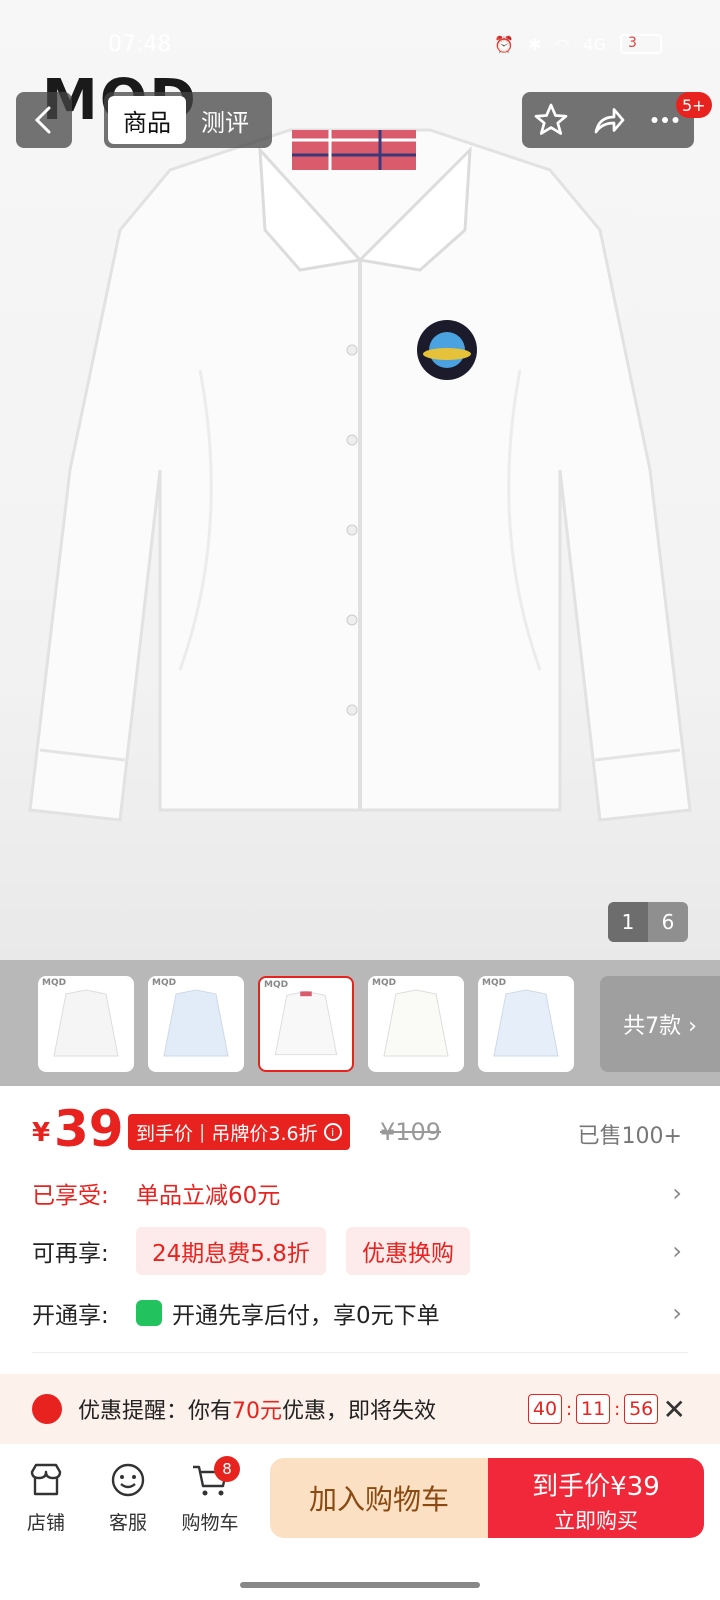 This screenshot has height=1600, width=720. Describe the element at coordinates (641, 1409) in the screenshot. I see `countdown-seconds: 56` at that location.